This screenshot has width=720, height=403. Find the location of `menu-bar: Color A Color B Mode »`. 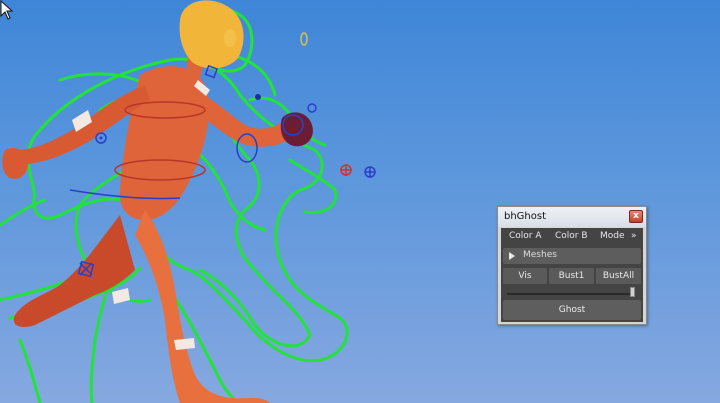

menu-bar: Color A Color B Mode » is located at coordinates (572, 237).